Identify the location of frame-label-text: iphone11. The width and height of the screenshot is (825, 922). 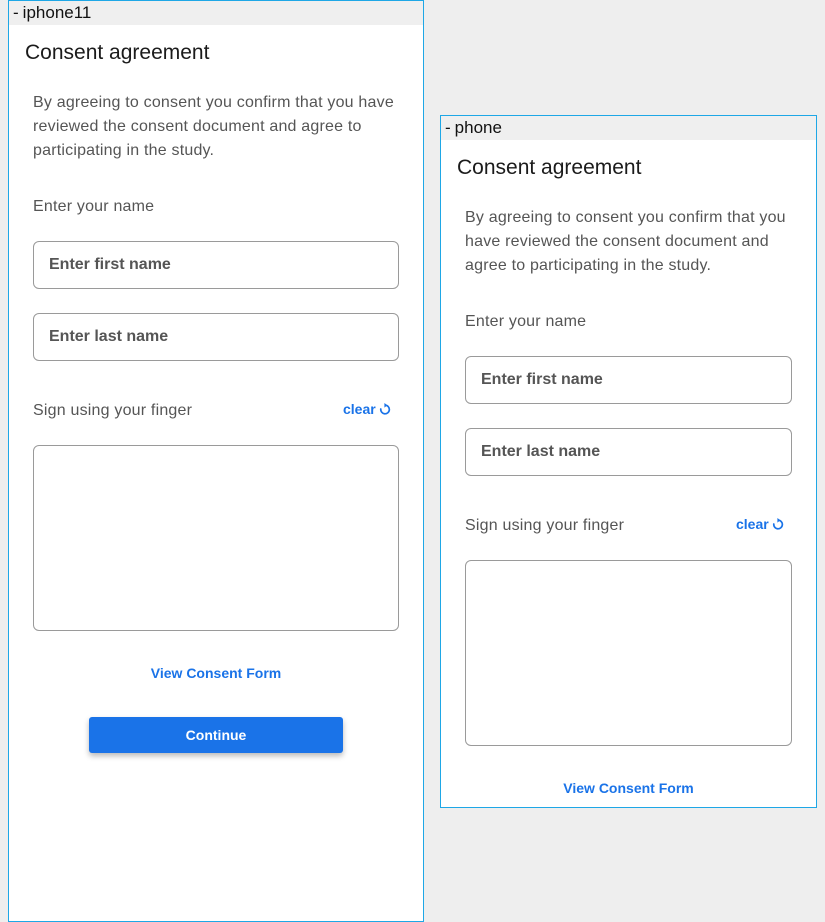
(57, 12).